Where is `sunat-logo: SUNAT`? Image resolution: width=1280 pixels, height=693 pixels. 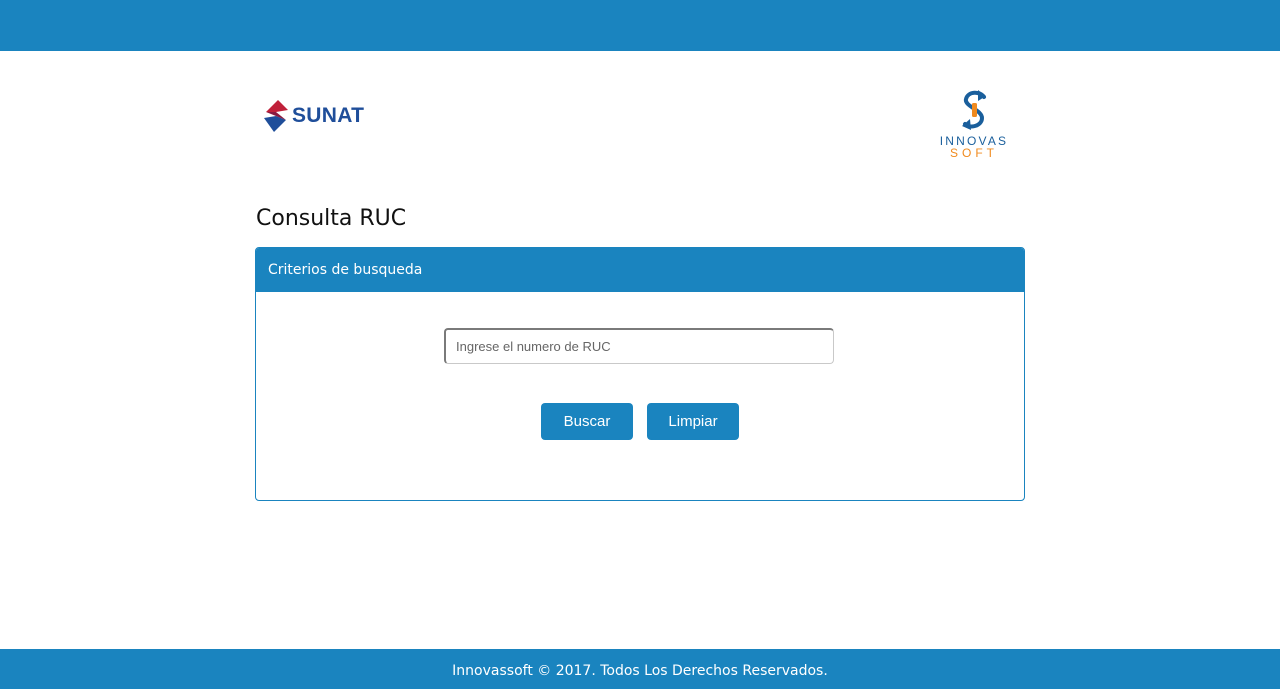
sunat-logo: SUNAT is located at coordinates (313, 116).